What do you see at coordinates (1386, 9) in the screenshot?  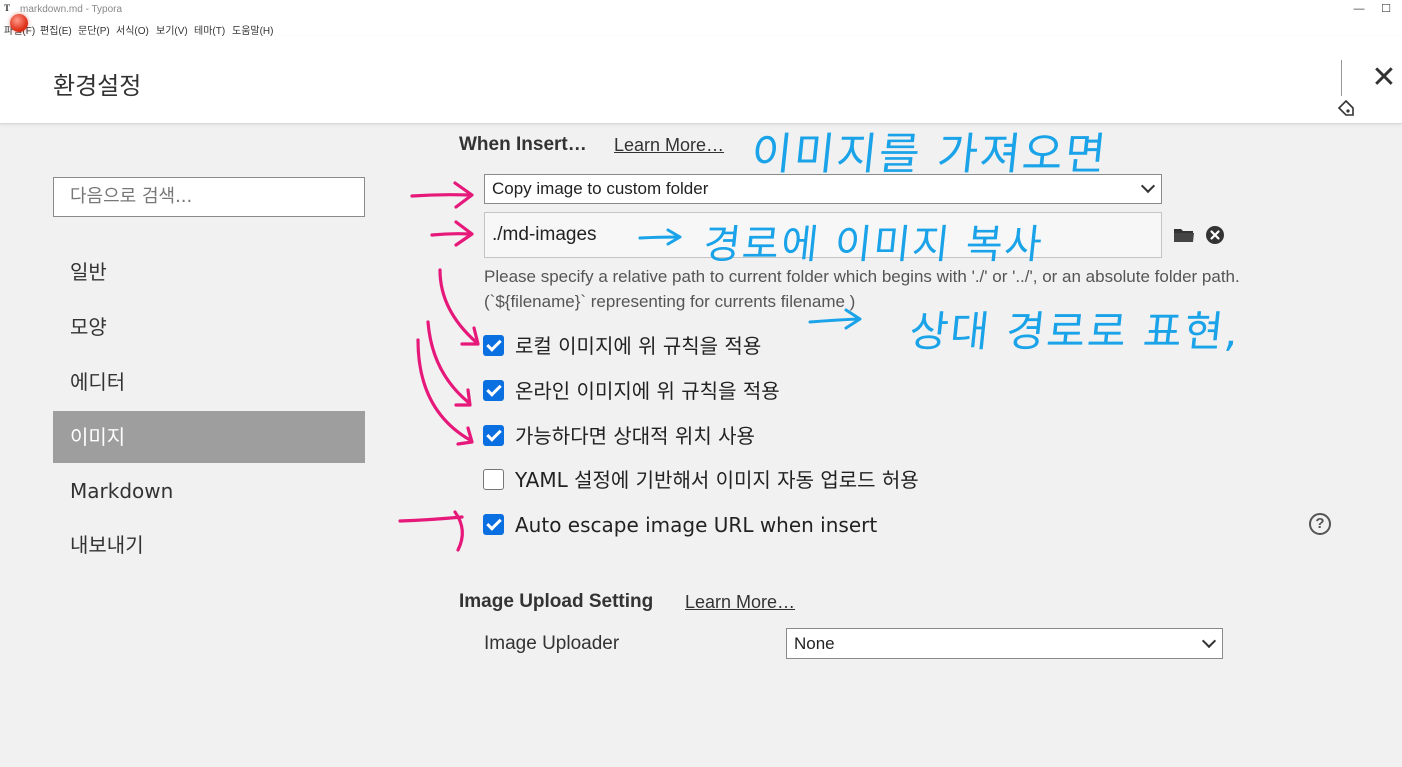 I see `maximize-button: ☐` at bounding box center [1386, 9].